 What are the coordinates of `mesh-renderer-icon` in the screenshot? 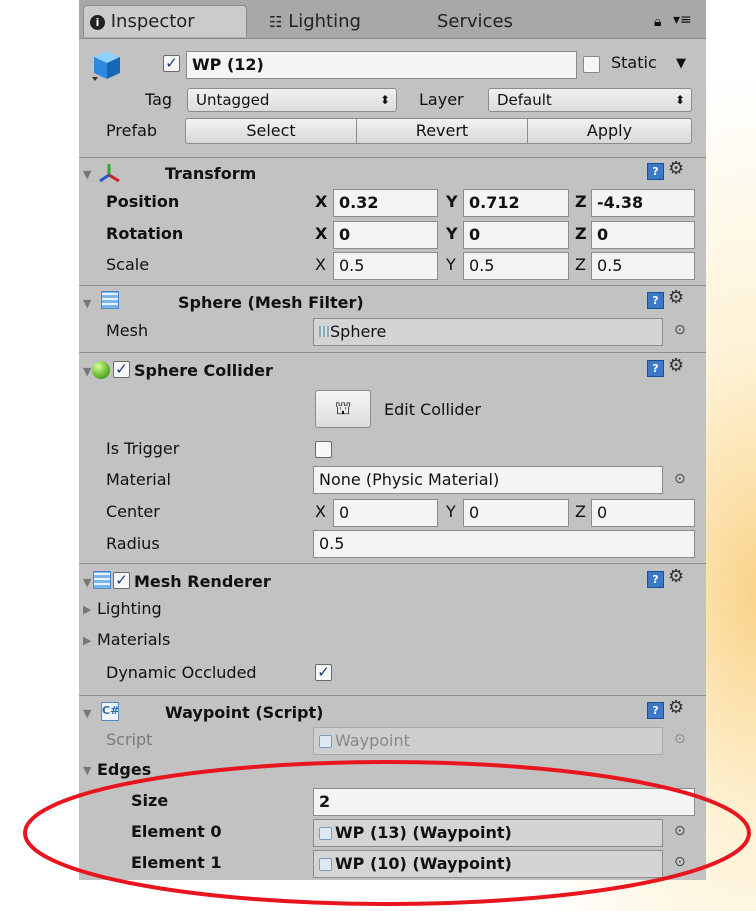 It's located at (102, 580).